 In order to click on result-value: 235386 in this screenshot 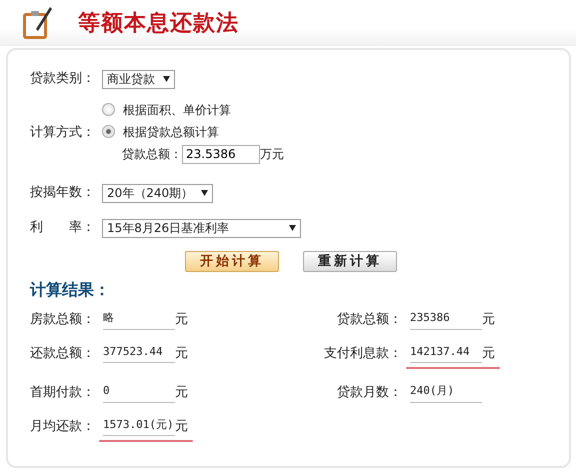, I will do `click(446, 320)`.